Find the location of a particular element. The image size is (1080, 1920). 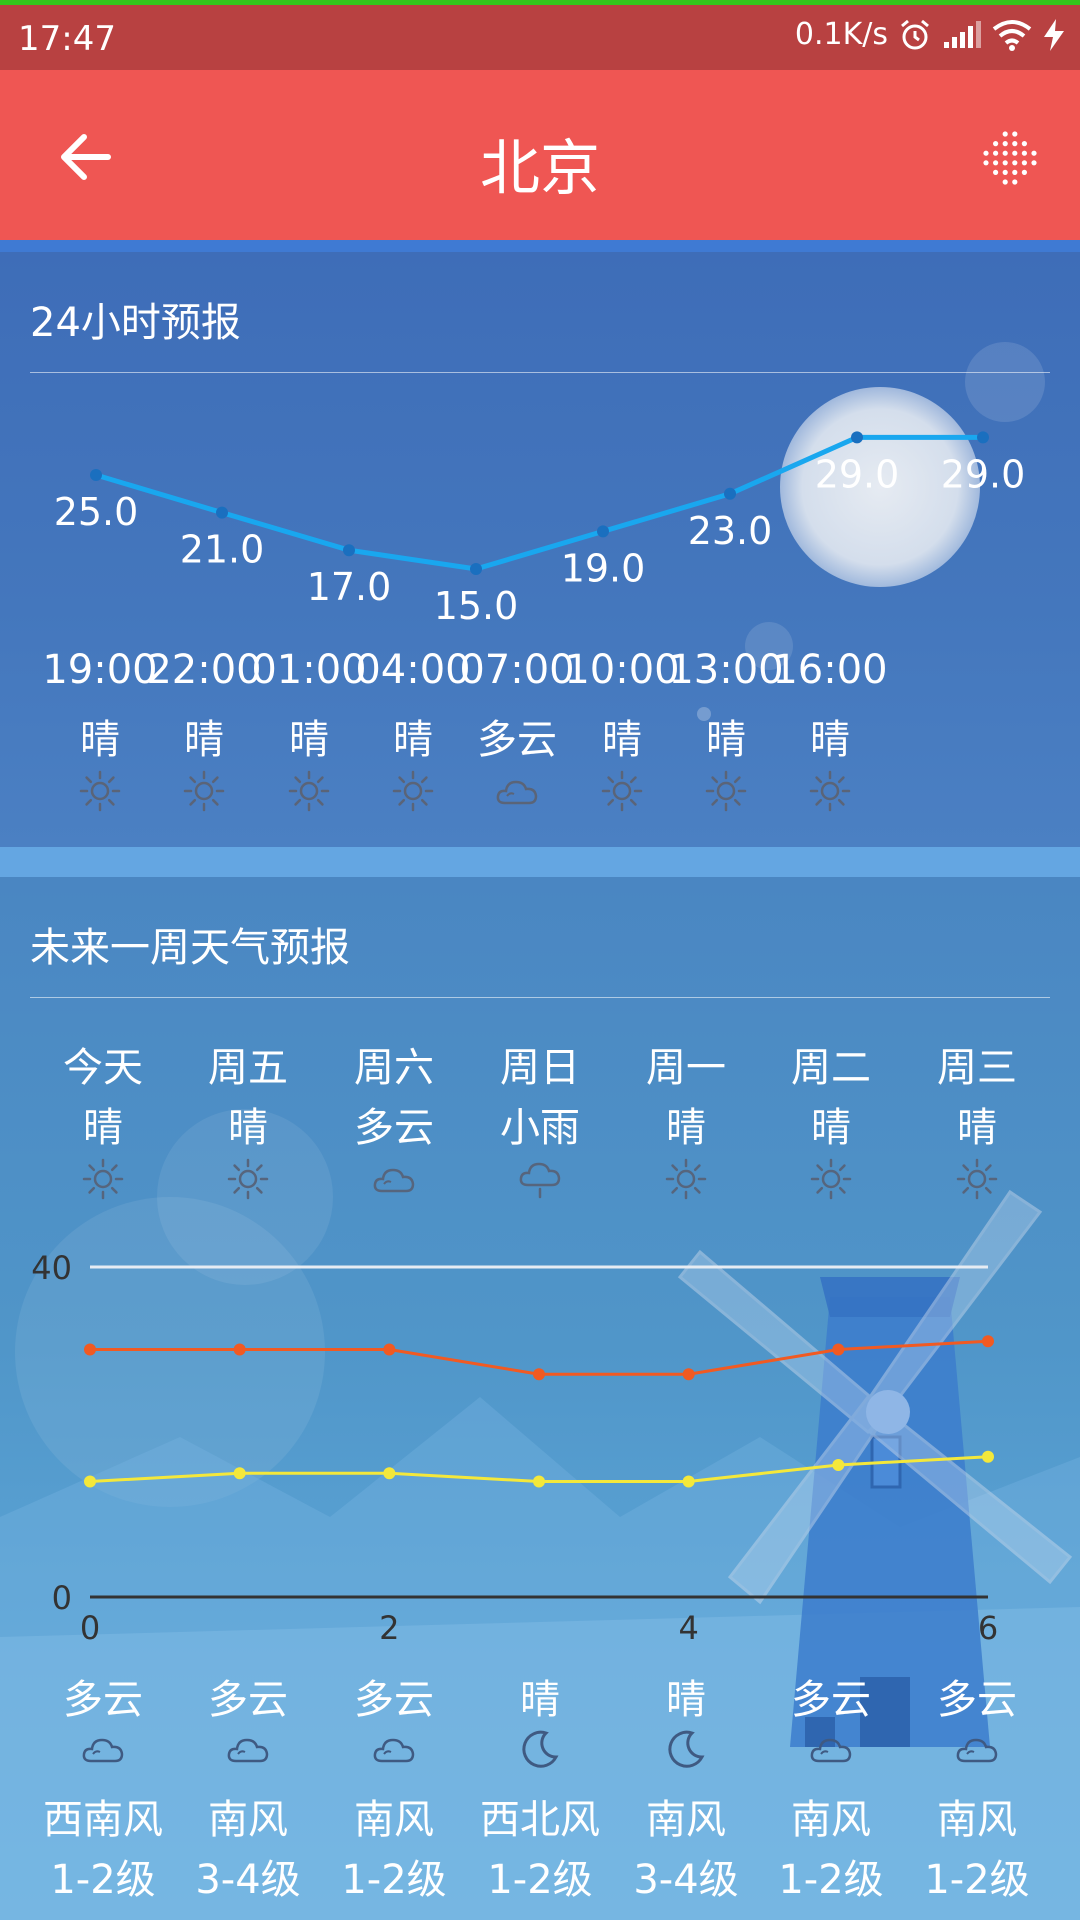

x-tick-label: 0 is located at coordinates (90, 1628).